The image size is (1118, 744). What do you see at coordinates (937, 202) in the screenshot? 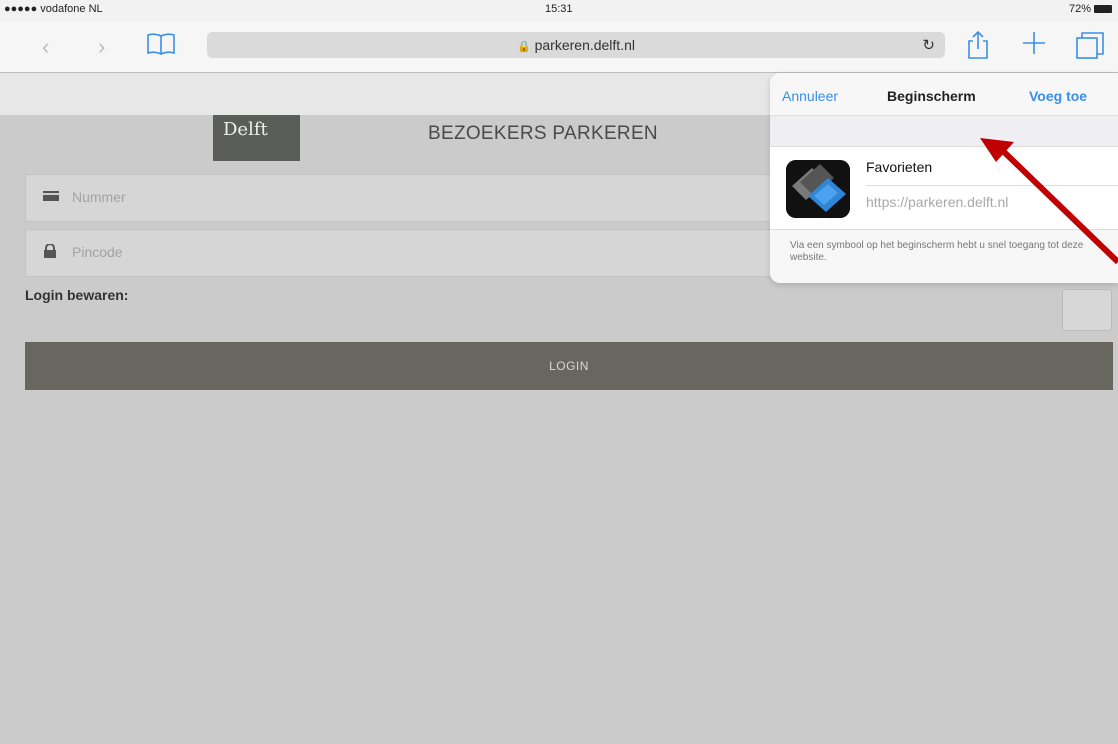
I see `shortcut-url: https://parkeren.delft.nl` at bounding box center [937, 202].